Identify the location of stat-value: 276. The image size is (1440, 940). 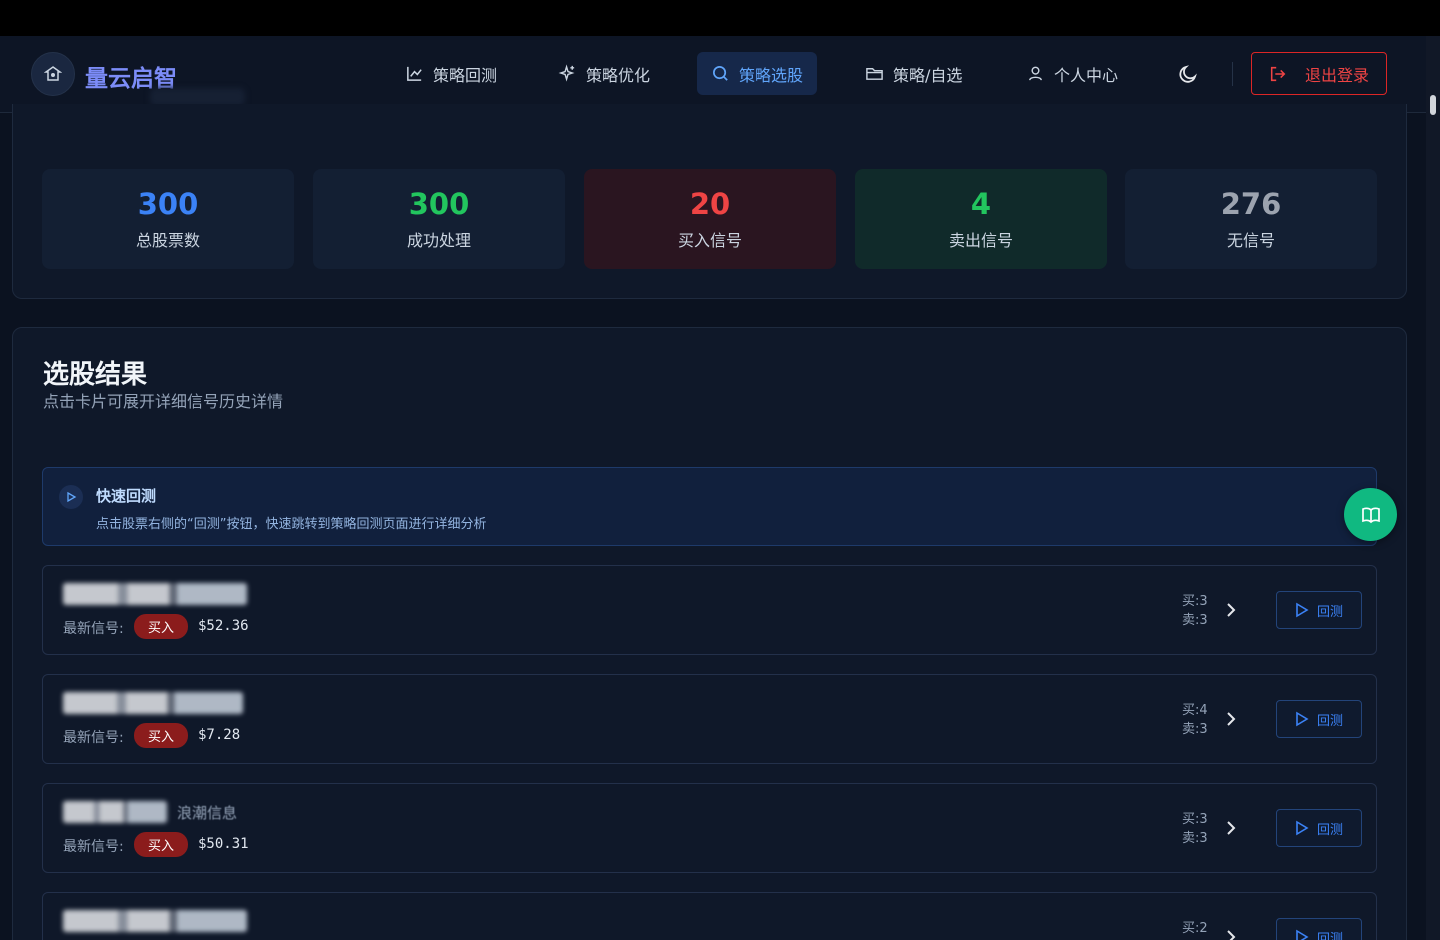
(1251, 204).